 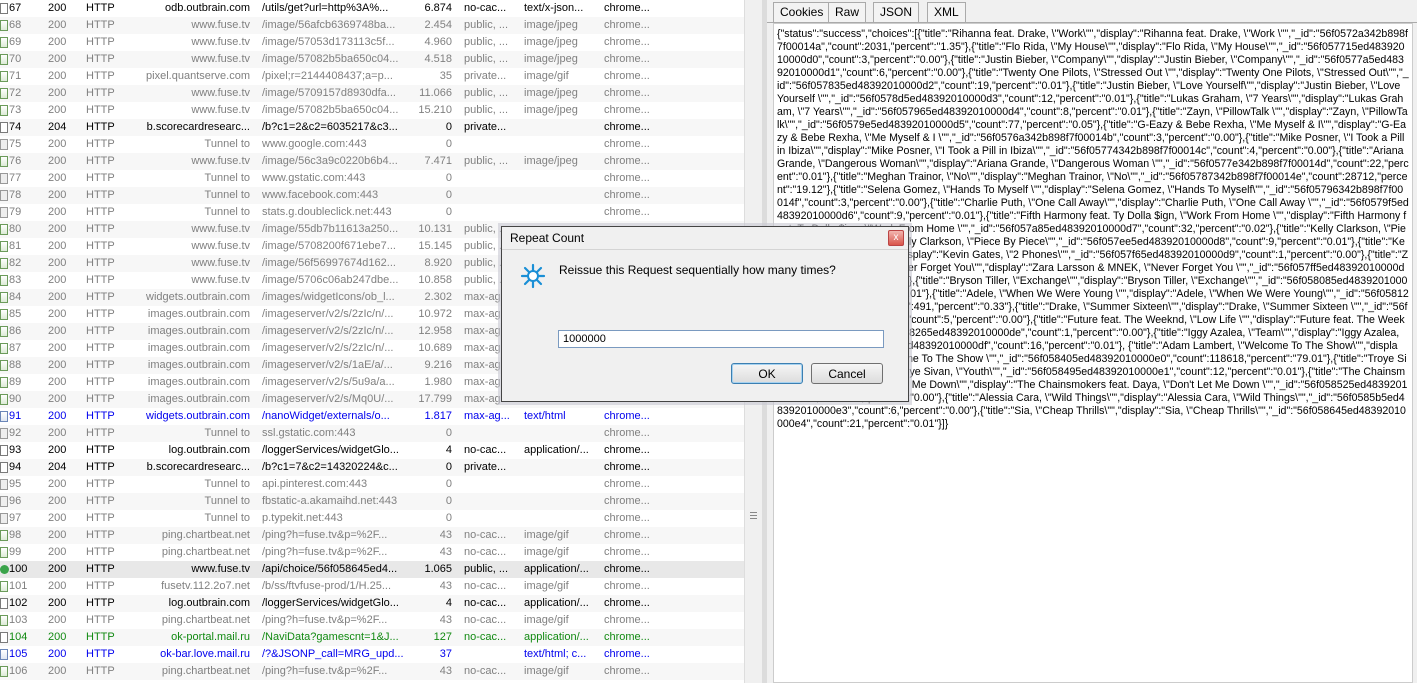 I want to click on session-content-type: text/html, so click(x=545, y=416).